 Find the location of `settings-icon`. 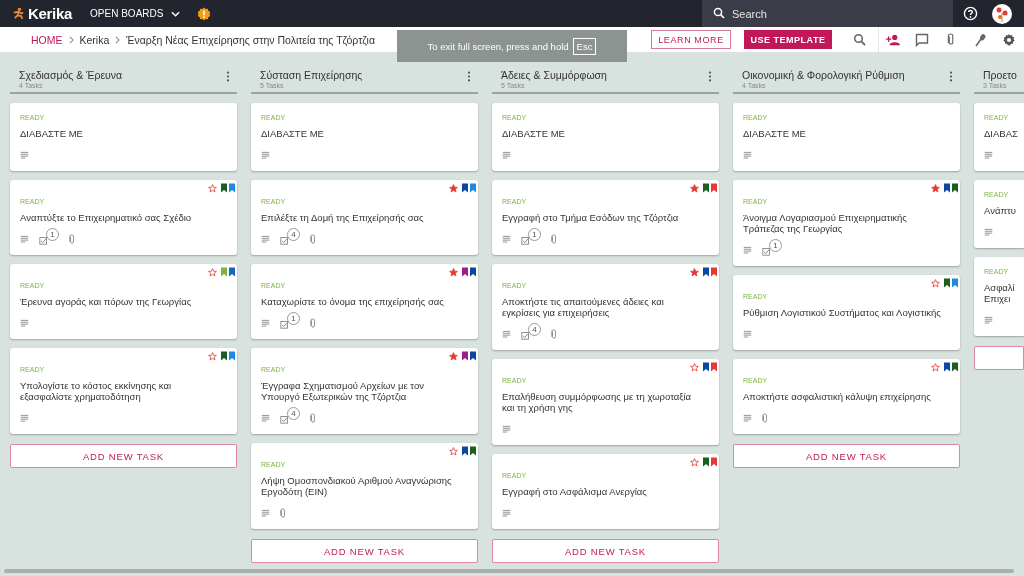

settings-icon is located at coordinates (1009, 39).